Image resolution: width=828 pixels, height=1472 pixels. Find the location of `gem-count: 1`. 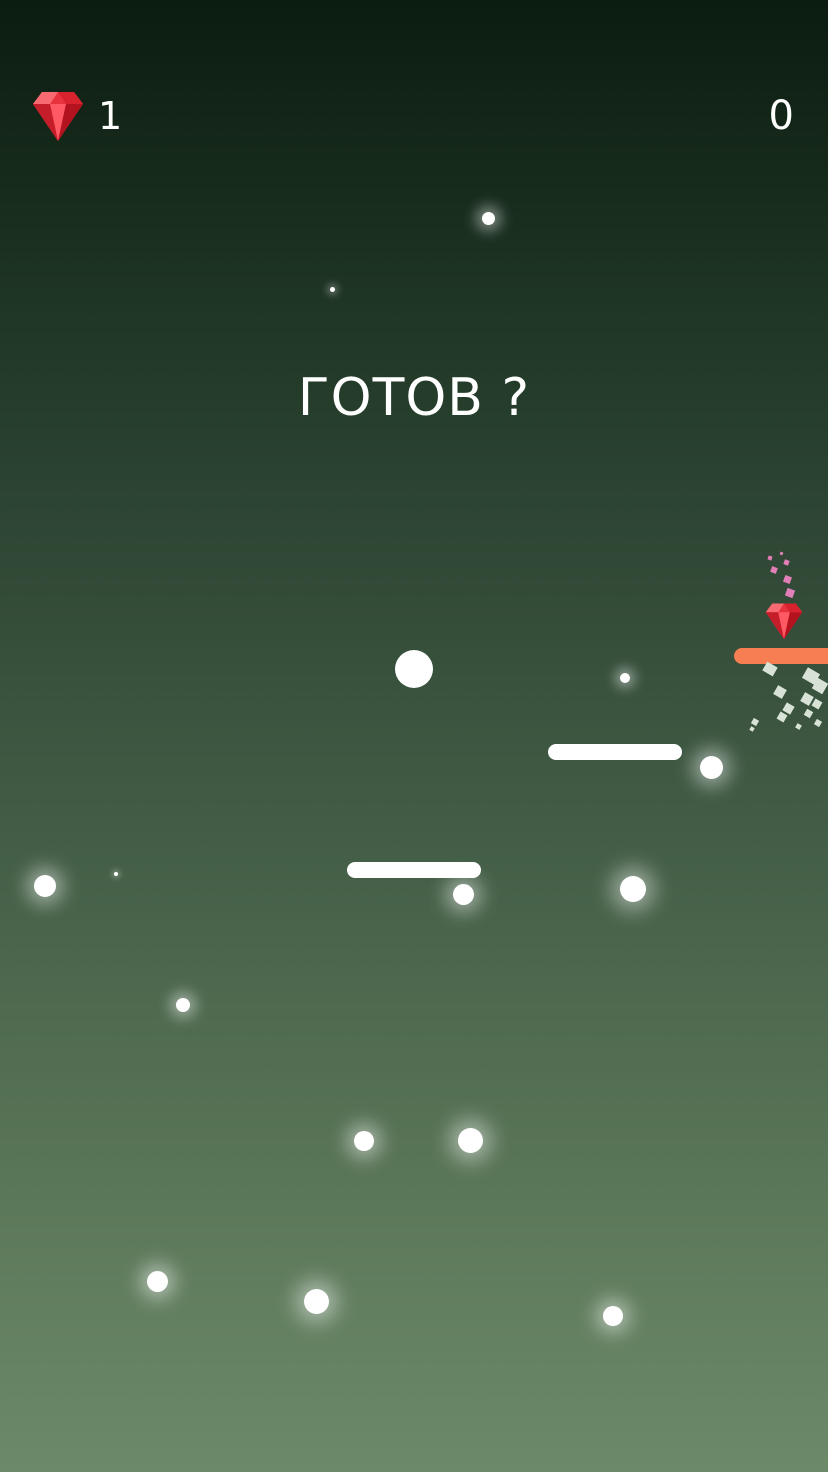

gem-count: 1 is located at coordinates (110, 116).